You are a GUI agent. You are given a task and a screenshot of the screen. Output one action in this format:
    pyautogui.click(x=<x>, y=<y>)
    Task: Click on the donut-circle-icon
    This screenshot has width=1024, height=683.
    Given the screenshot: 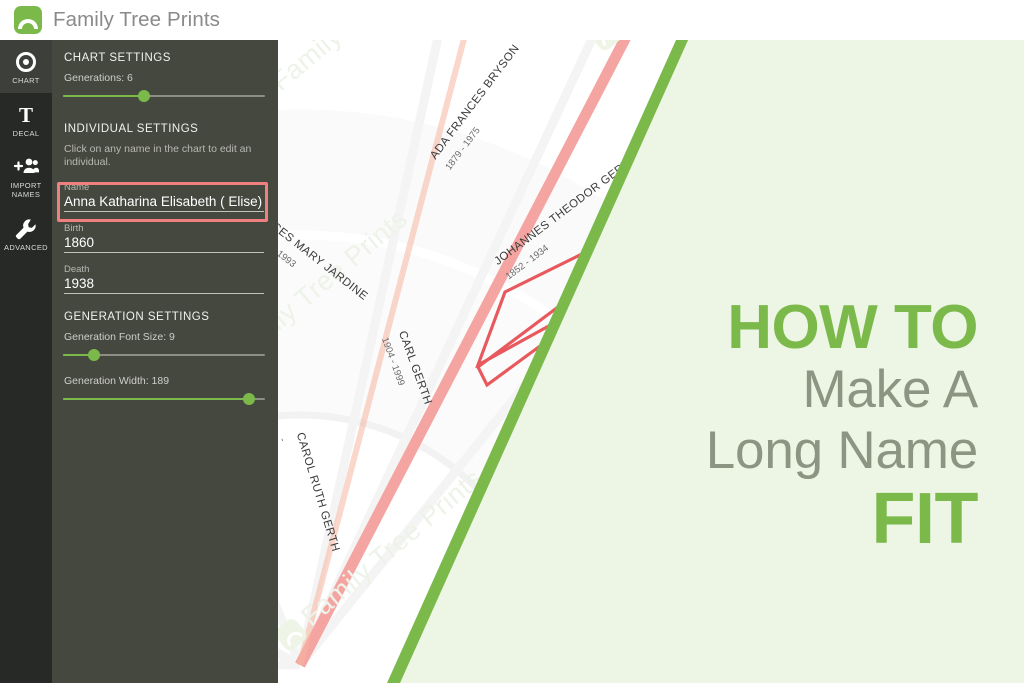 What is the action you would take?
    pyautogui.click(x=26, y=62)
    